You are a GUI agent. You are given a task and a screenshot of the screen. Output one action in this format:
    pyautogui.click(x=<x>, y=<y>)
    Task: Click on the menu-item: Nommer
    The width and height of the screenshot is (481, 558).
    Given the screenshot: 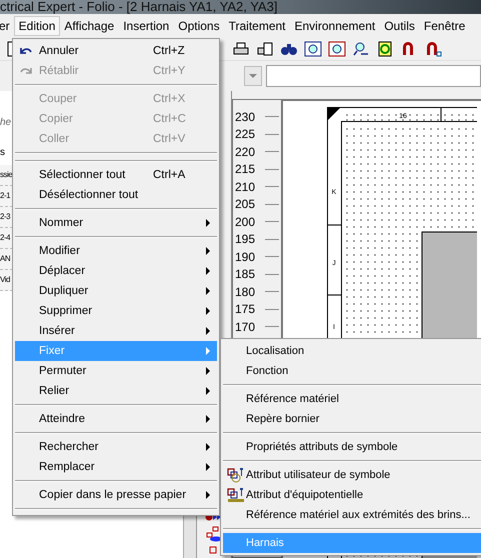 What is the action you would take?
    pyautogui.click(x=116, y=223)
    